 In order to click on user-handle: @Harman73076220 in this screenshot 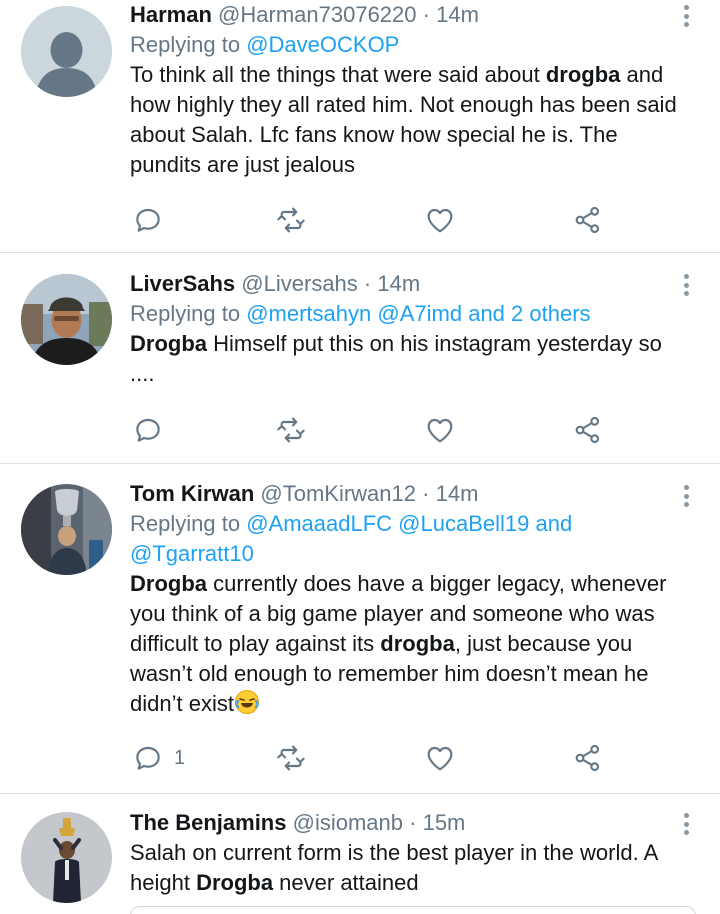, I will do `click(317, 14)`.